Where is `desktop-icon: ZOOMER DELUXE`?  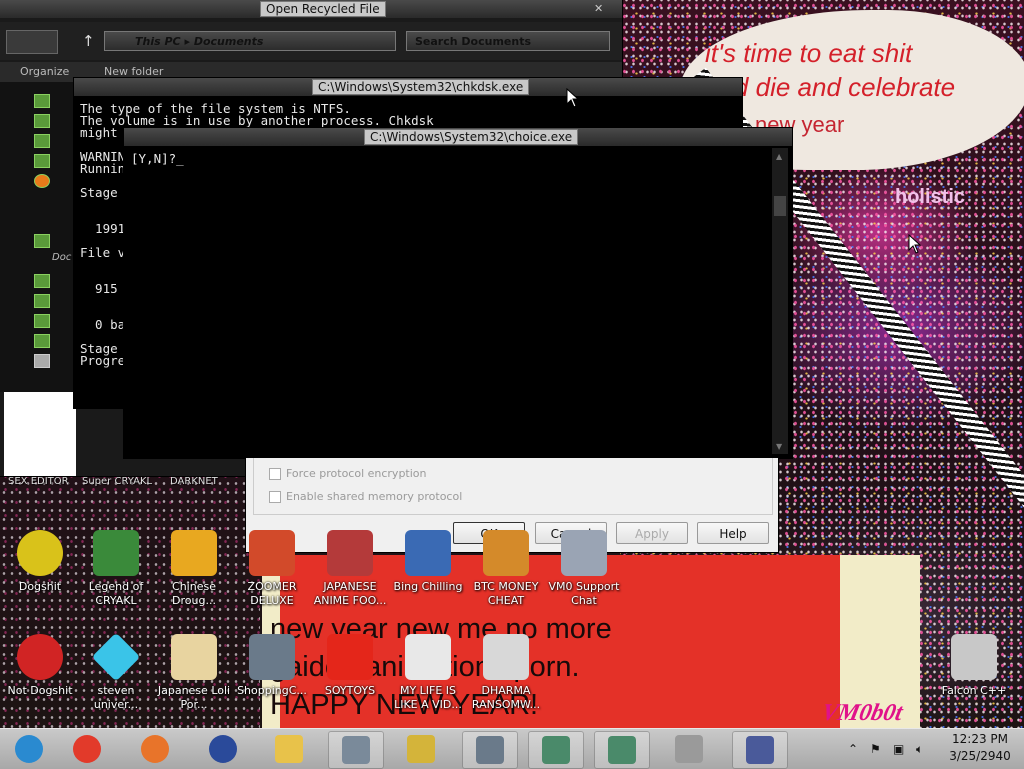 desktop-icon: ZOOMER DELUXE is located at coordinates (272, 569).